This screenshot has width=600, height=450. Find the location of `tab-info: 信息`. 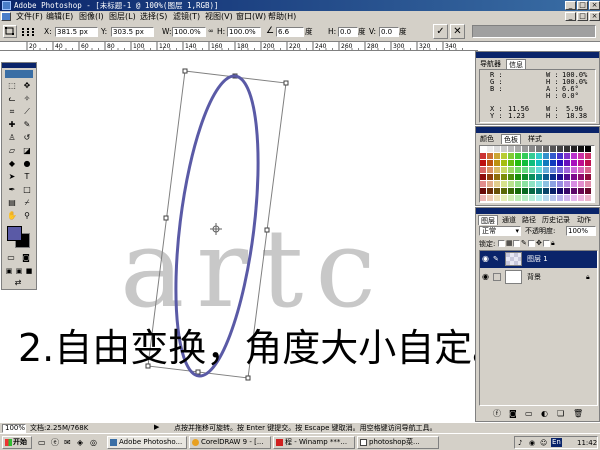

tab-info: 信息 is located at coordinates (516, 64).